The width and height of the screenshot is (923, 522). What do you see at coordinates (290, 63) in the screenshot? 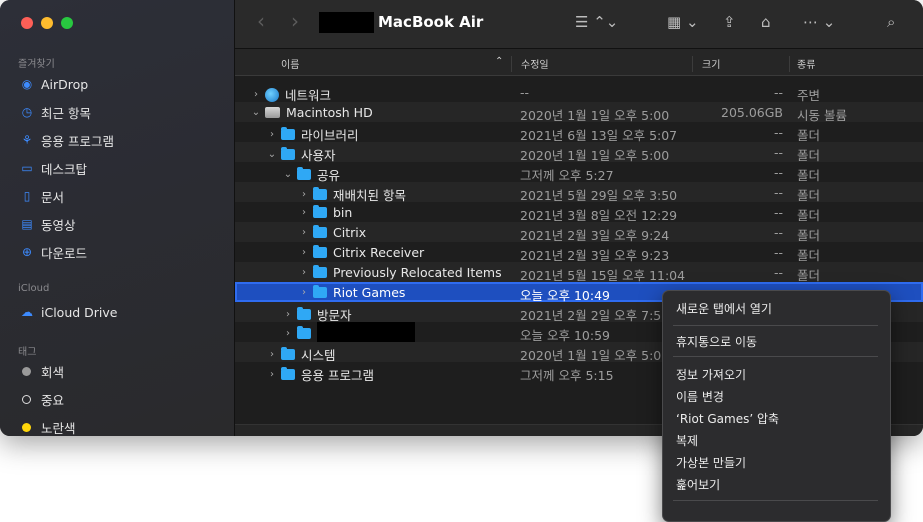
I see `column-name-header: 이름` at bounding box center [290, 63].